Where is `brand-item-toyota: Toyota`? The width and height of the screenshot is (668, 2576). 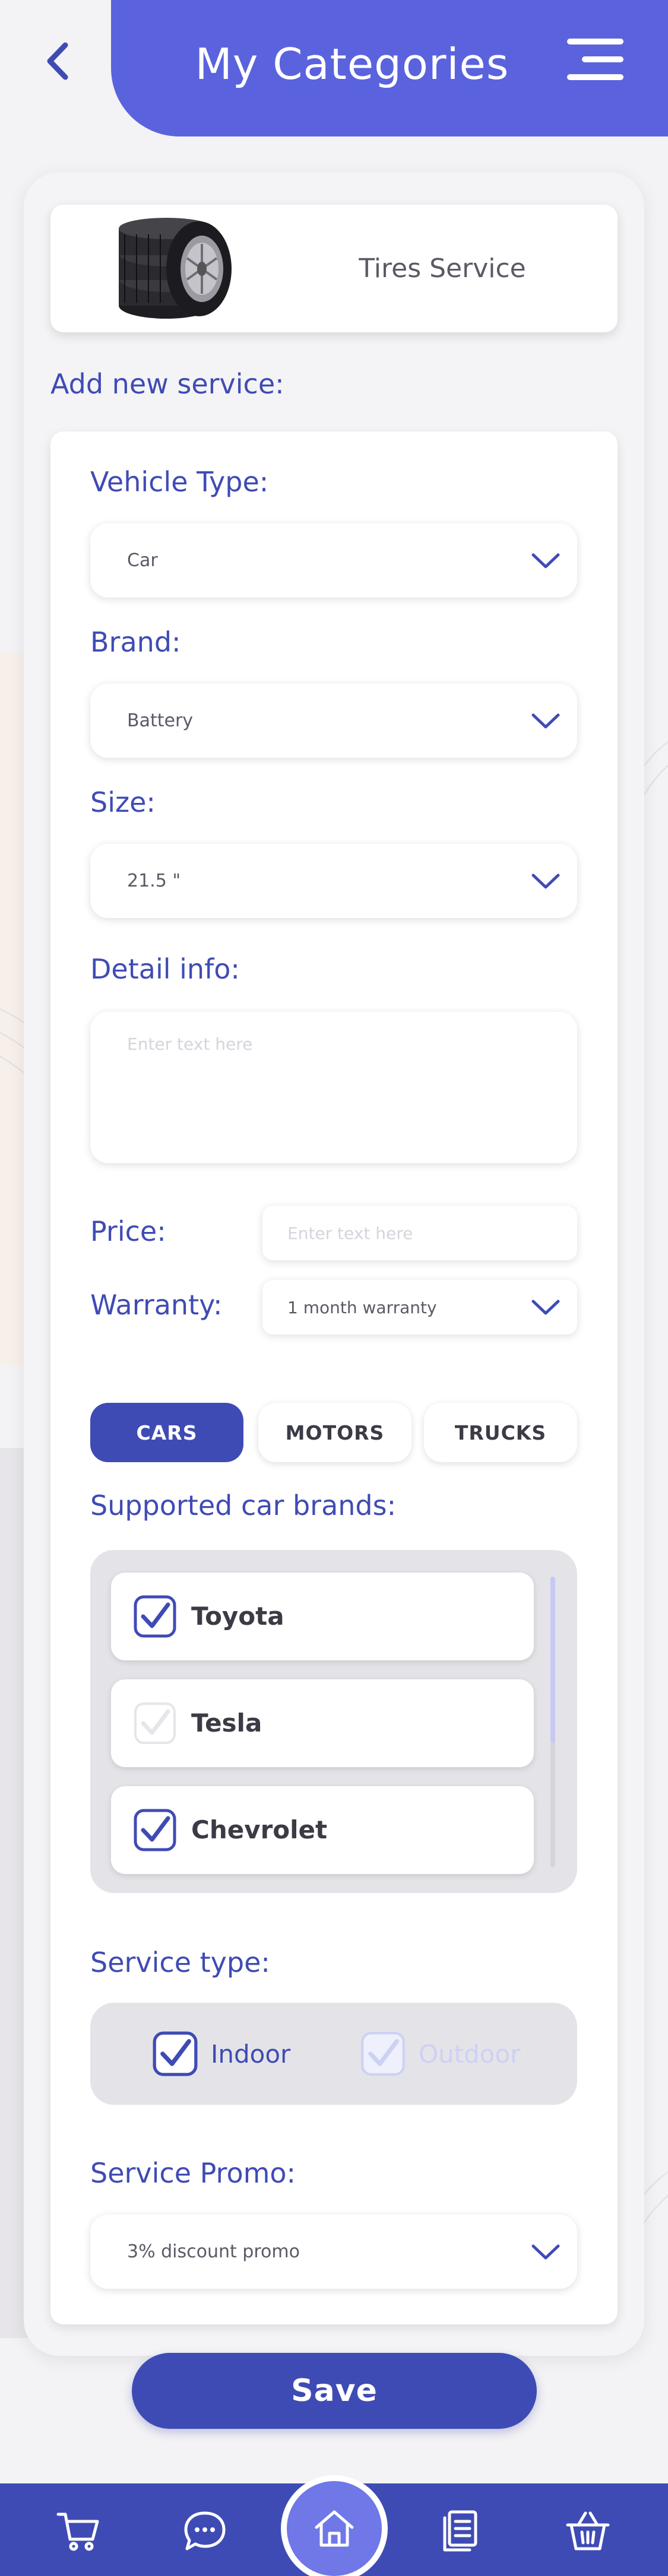 brand-item-toyota: Toyota is located at coordinates (322, 1616).